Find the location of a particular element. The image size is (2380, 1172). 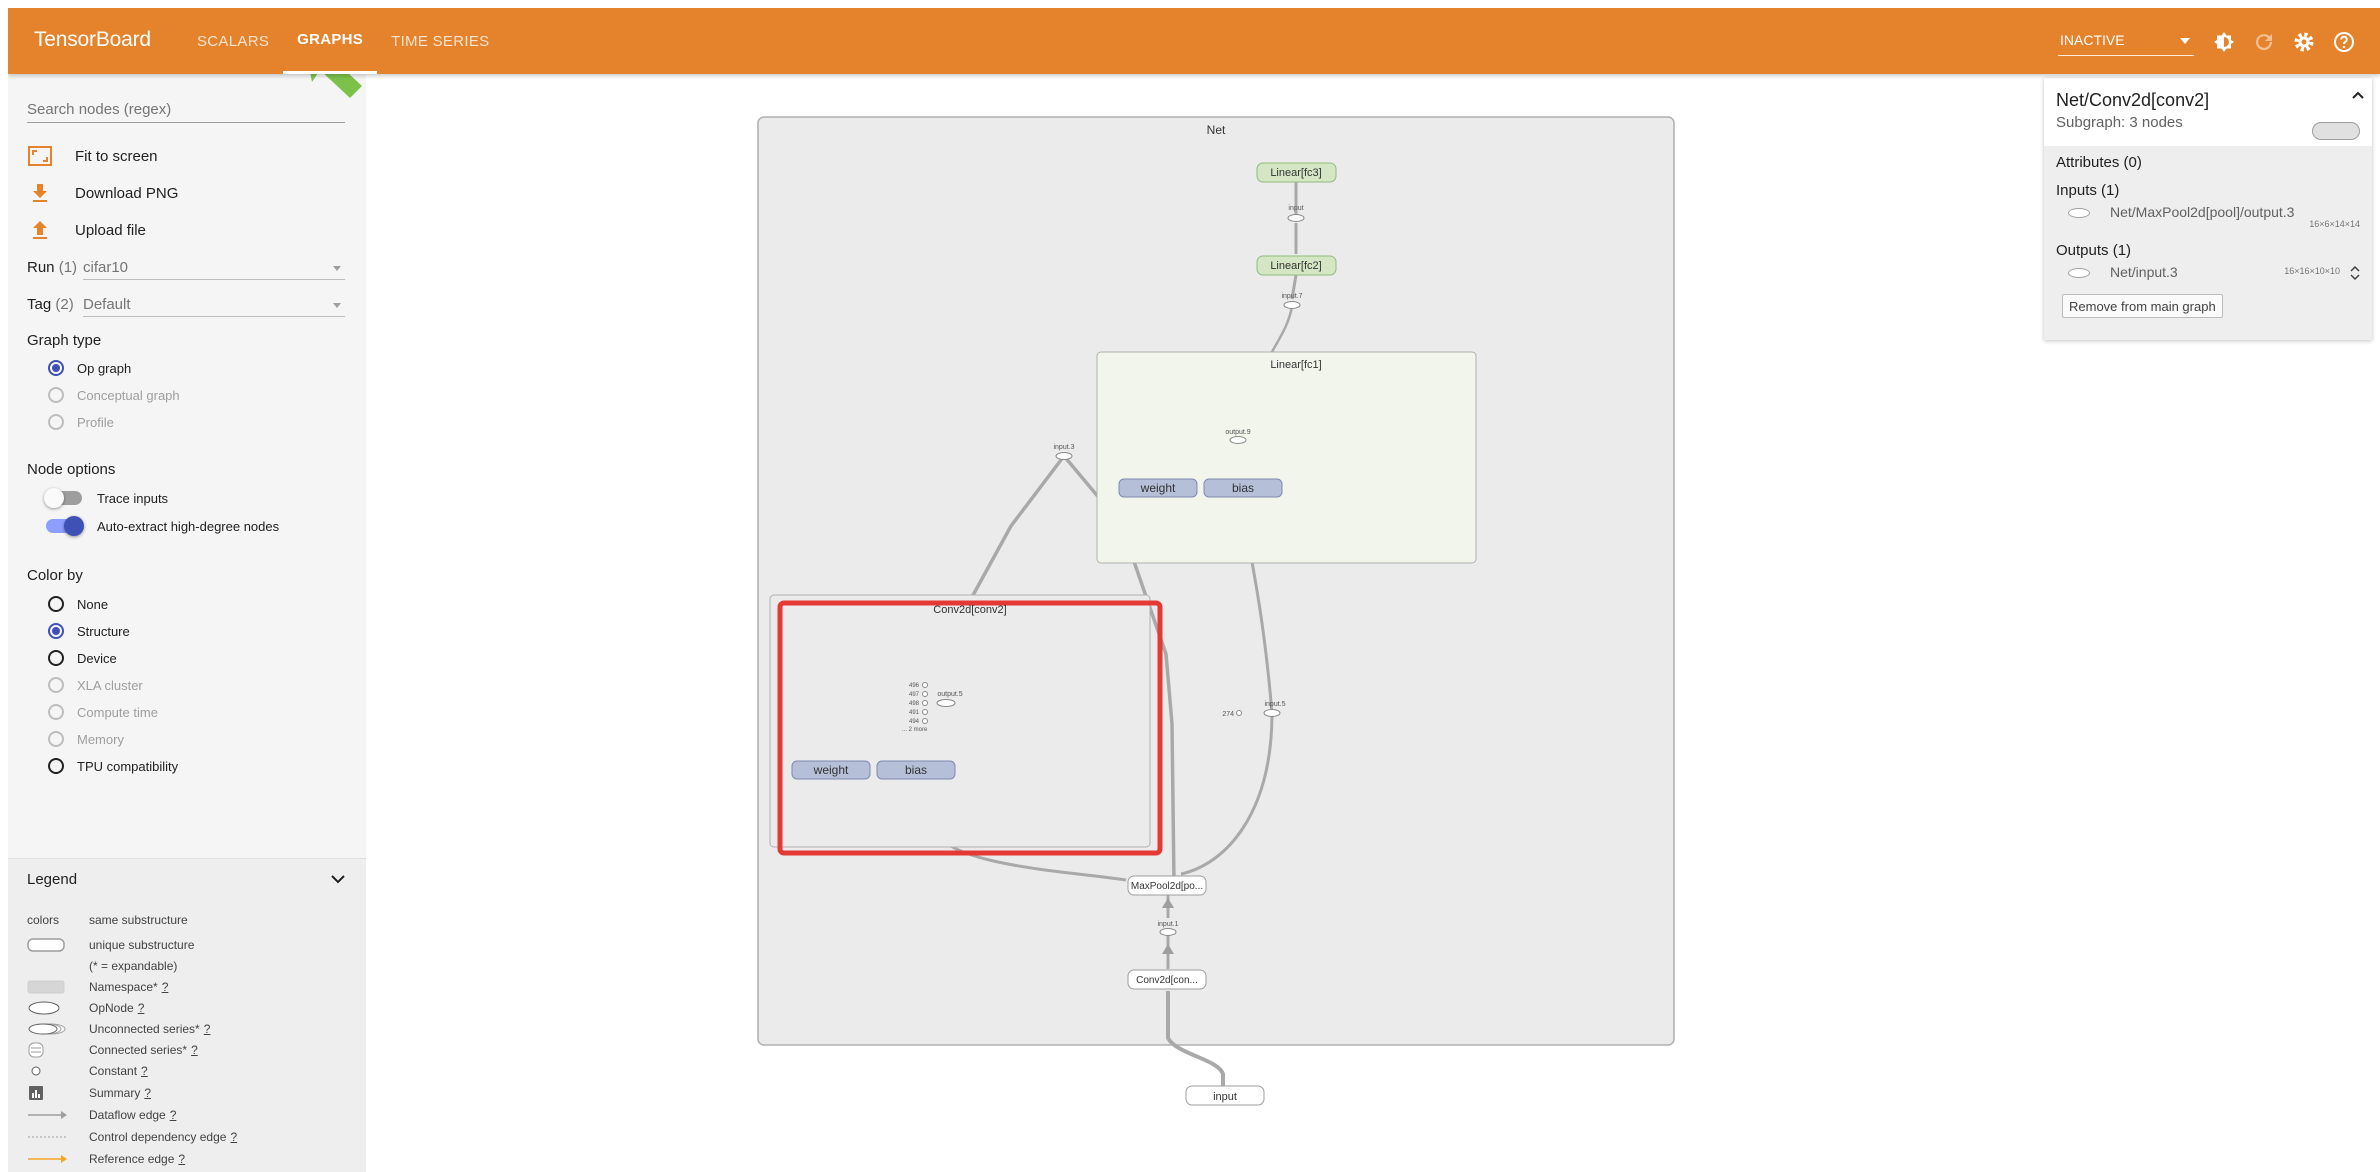

radio-conceptual-graph: Conceptual graph is located at coordinates (114, 395).